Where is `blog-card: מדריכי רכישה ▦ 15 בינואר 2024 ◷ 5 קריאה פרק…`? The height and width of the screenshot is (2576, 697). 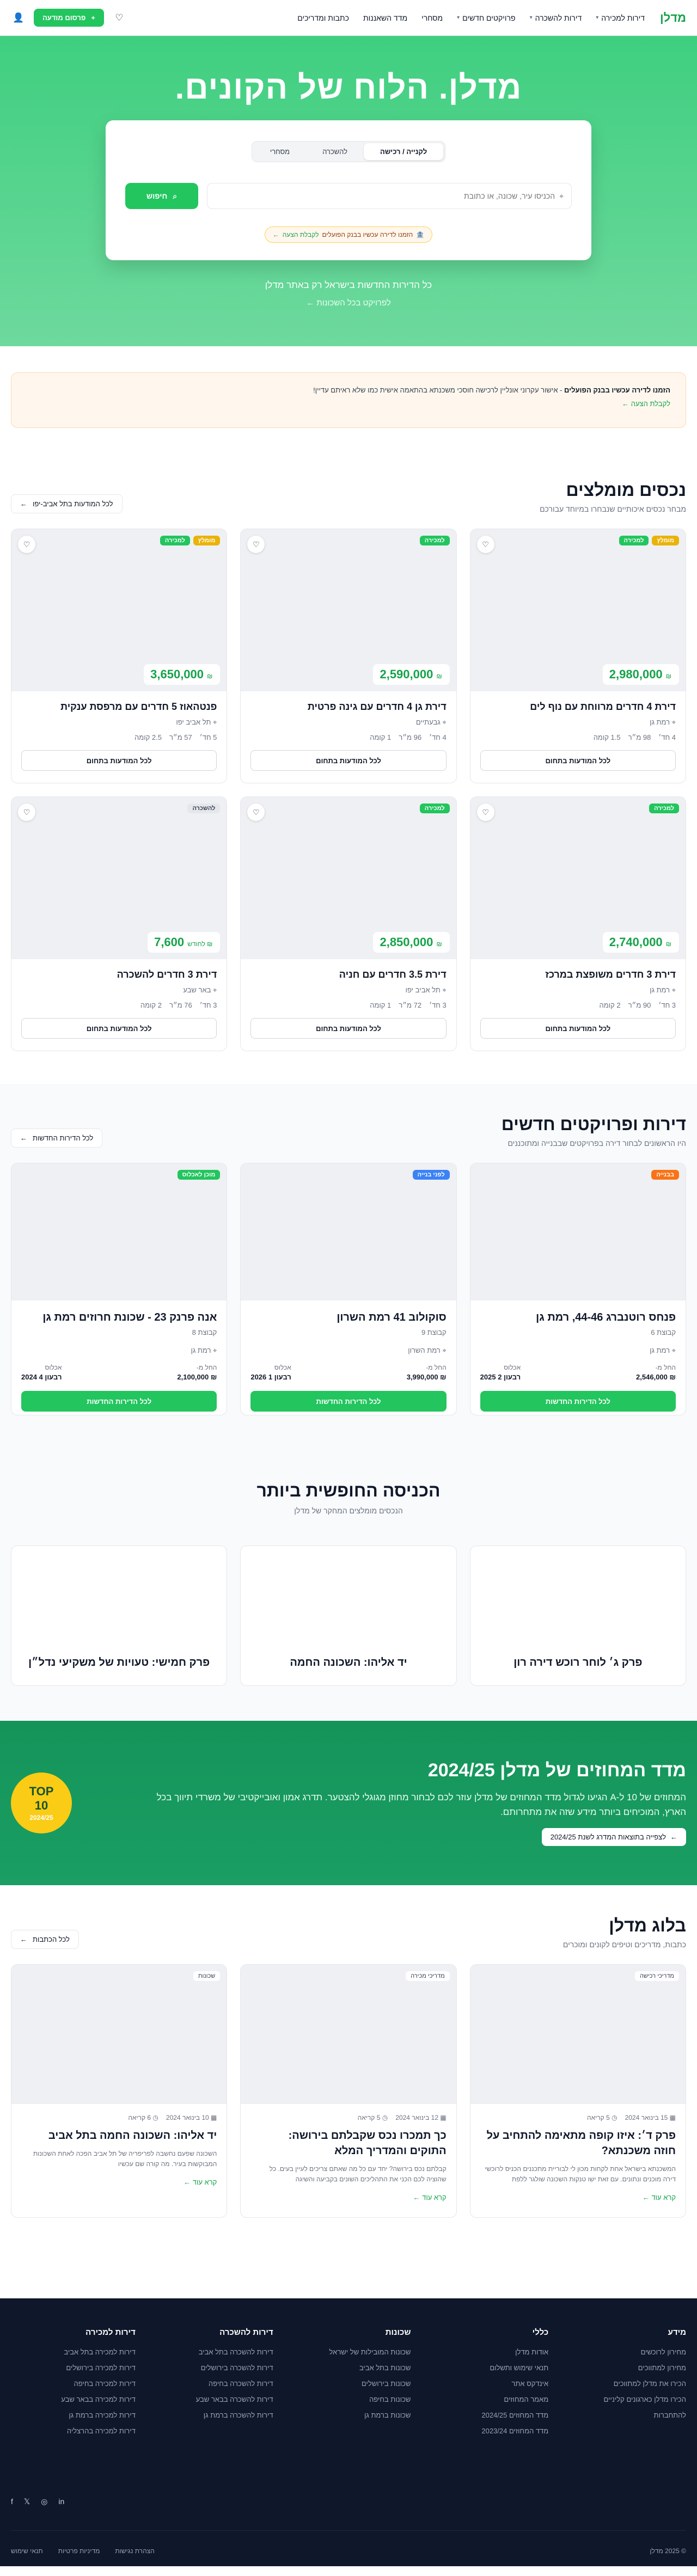
blog-card: מדריכי רכישה ▦ 15 בינואר 2024 ◷ 5 קריאה פרק… is located at coordinates (577, 2091).